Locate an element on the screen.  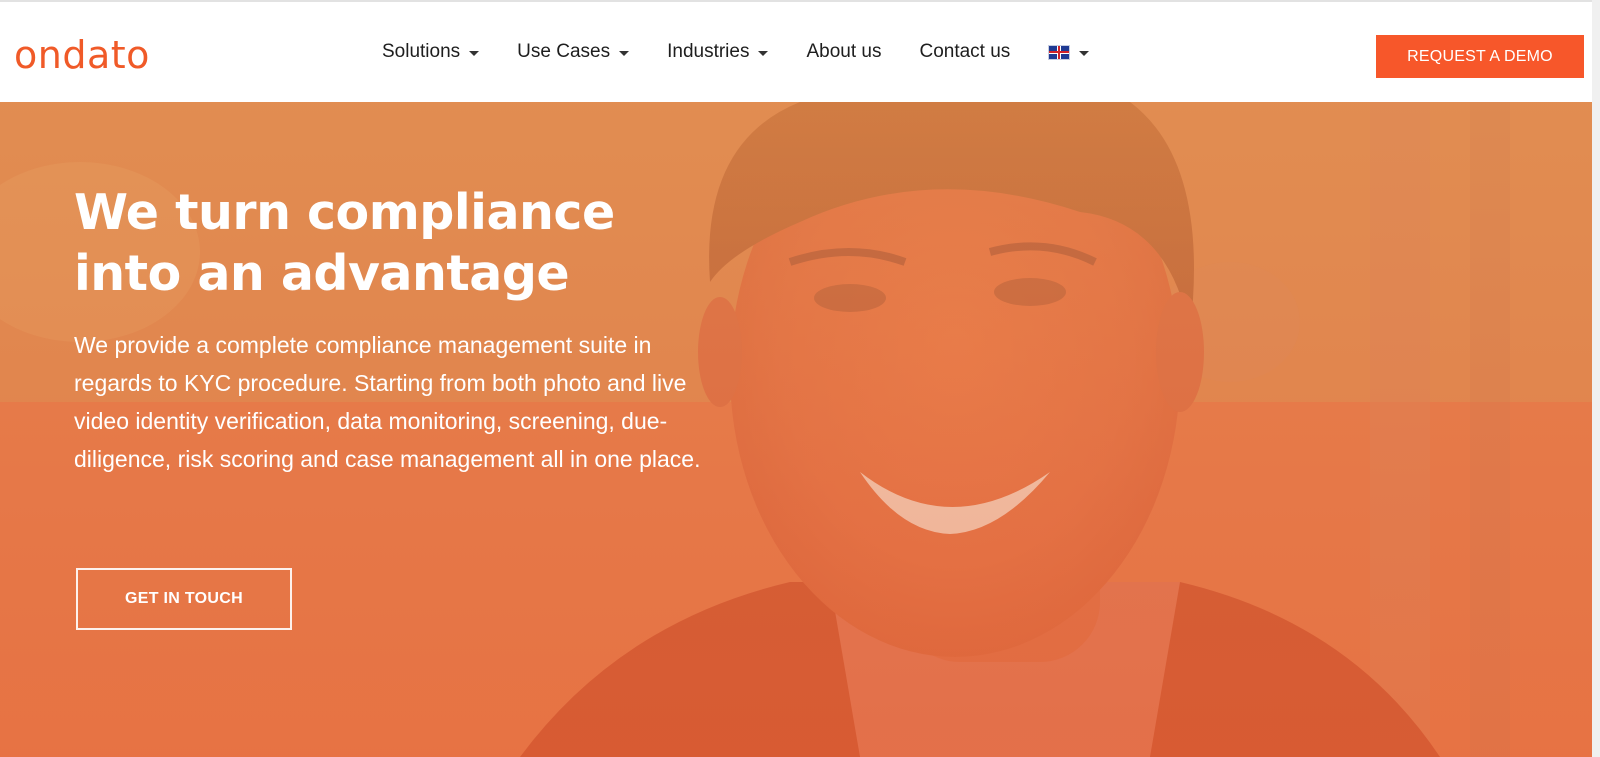
nav-item-label: About us is located at coordinates (844, 51).